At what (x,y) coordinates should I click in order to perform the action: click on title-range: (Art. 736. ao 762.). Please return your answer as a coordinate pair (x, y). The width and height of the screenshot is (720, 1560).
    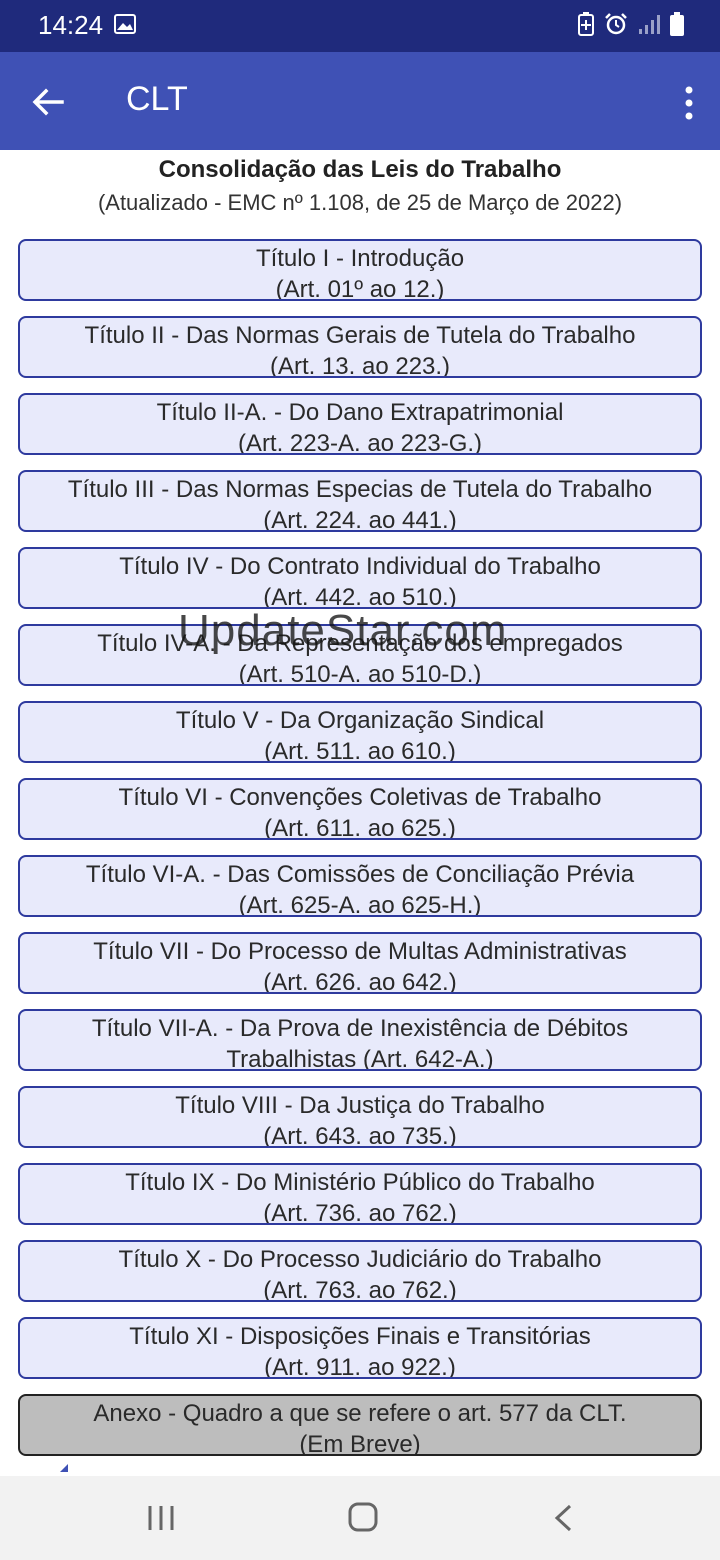
    Looking at the image, I should click on (360, 1212).